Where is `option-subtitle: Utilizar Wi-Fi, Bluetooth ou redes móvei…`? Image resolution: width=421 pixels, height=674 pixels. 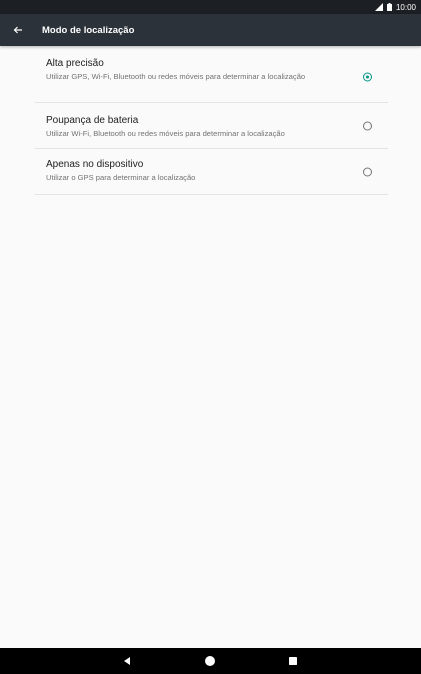 option-subtitle: Utilizar Wi-Fi, Bluetooth ou redes móvei… is located at coordinates (165, 133).